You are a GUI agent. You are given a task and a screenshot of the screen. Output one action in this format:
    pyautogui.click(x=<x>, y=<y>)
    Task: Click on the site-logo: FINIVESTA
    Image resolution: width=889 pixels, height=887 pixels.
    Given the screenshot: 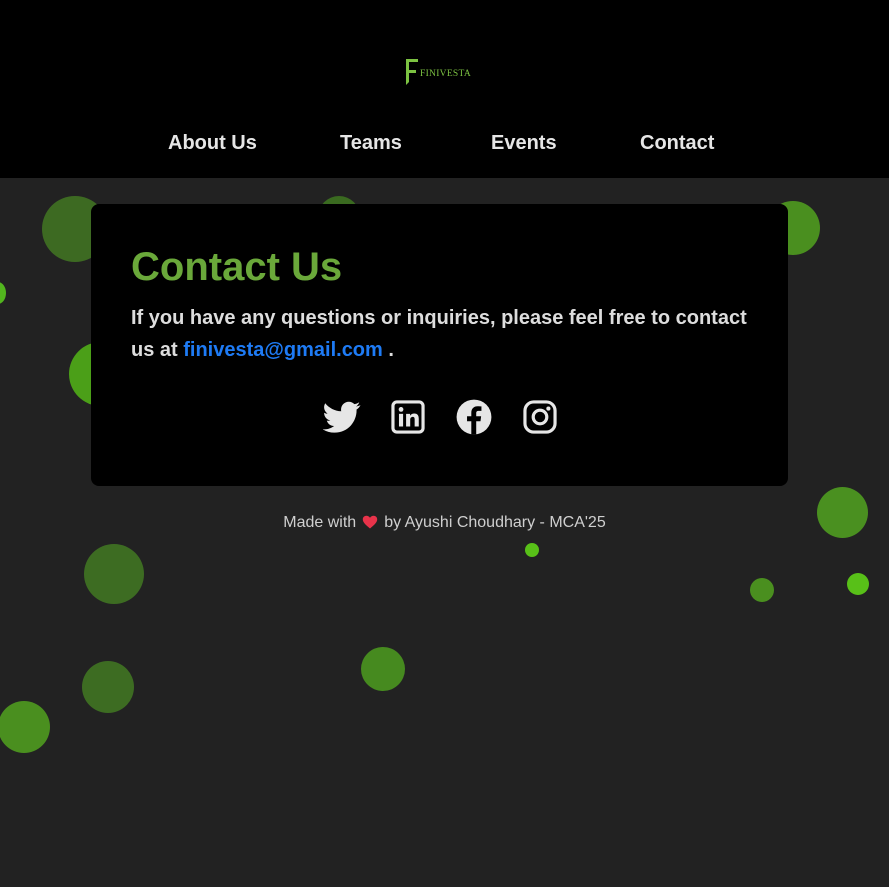 What is the action you would take?
    pyautogui.click(x=439, y=72)
    